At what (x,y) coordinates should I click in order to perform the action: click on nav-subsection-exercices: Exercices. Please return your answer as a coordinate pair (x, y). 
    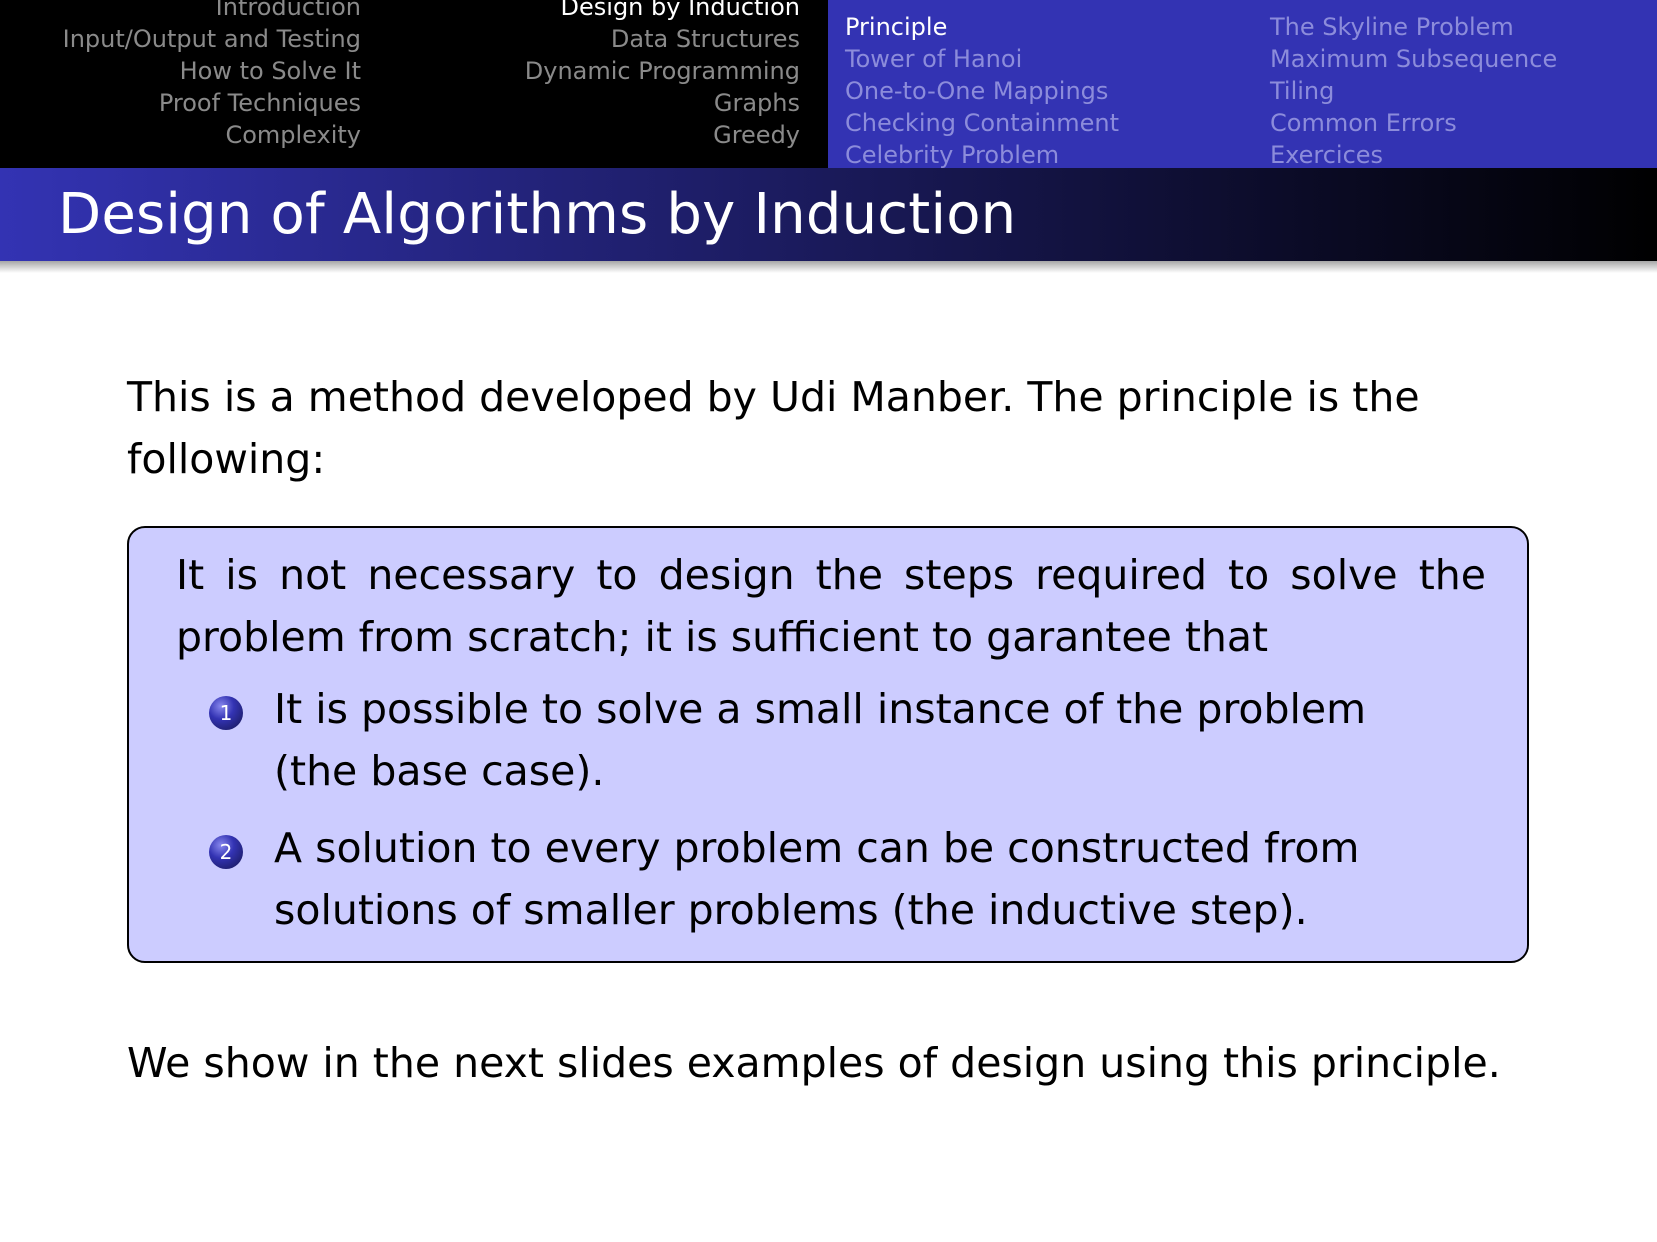
    Looking at the image, I should click on (1413, 155).